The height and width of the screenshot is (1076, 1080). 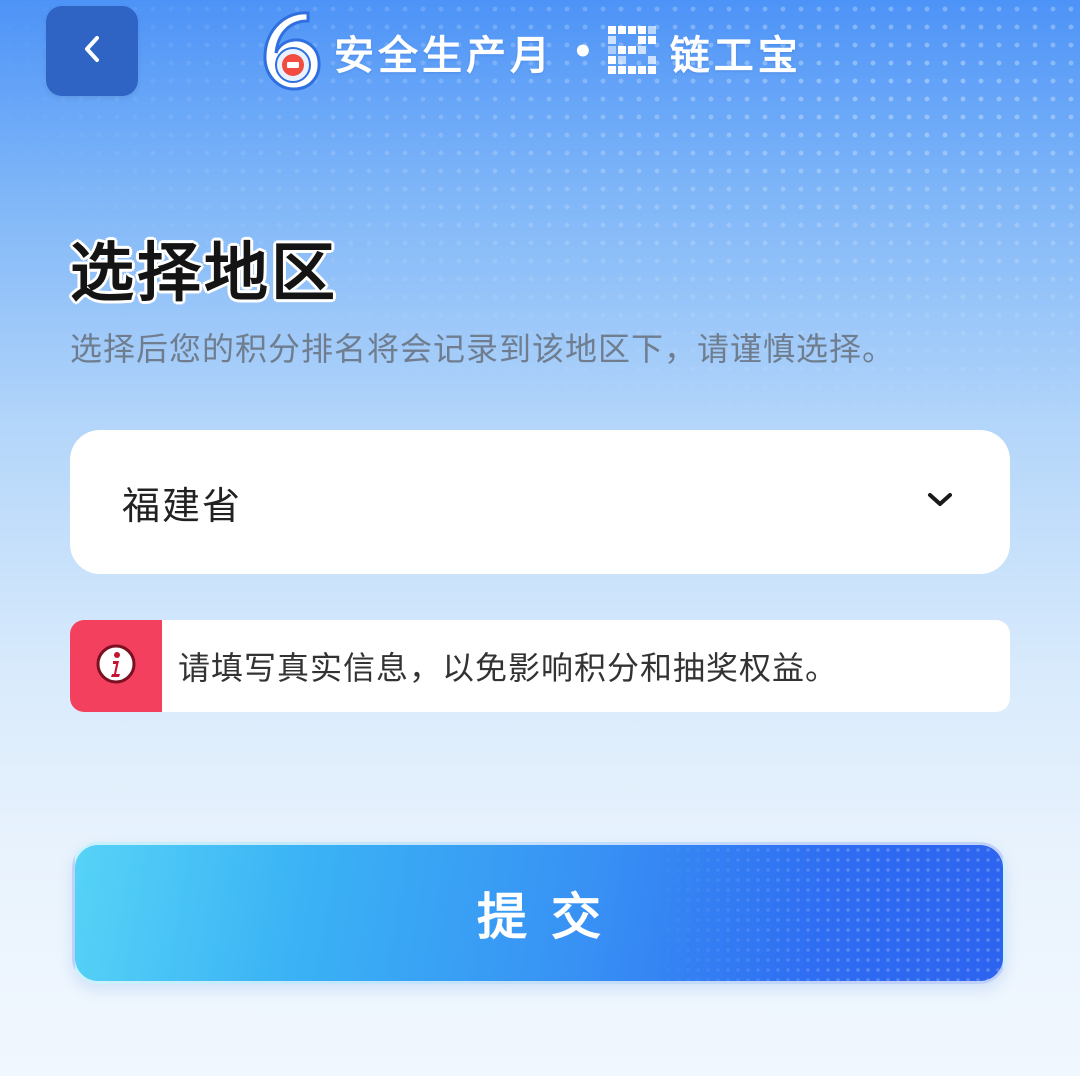 I want to click on brand-header: 安全生产月 • 链工宝, so click(x=529, y=52).